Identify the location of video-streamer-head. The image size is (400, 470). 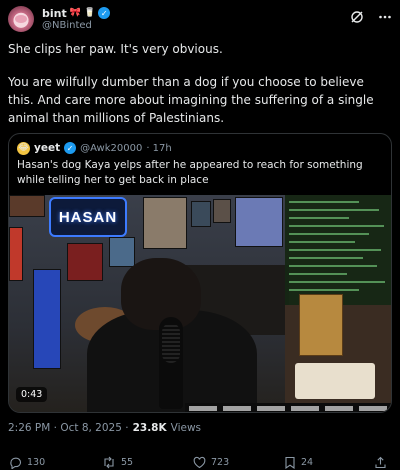
(161, 294).